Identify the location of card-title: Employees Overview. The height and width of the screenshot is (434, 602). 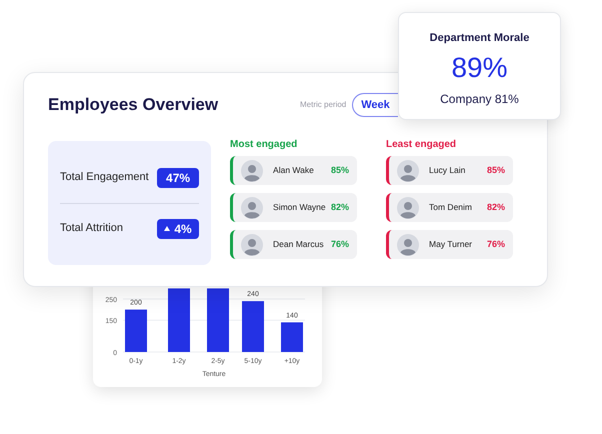
(134, 105).